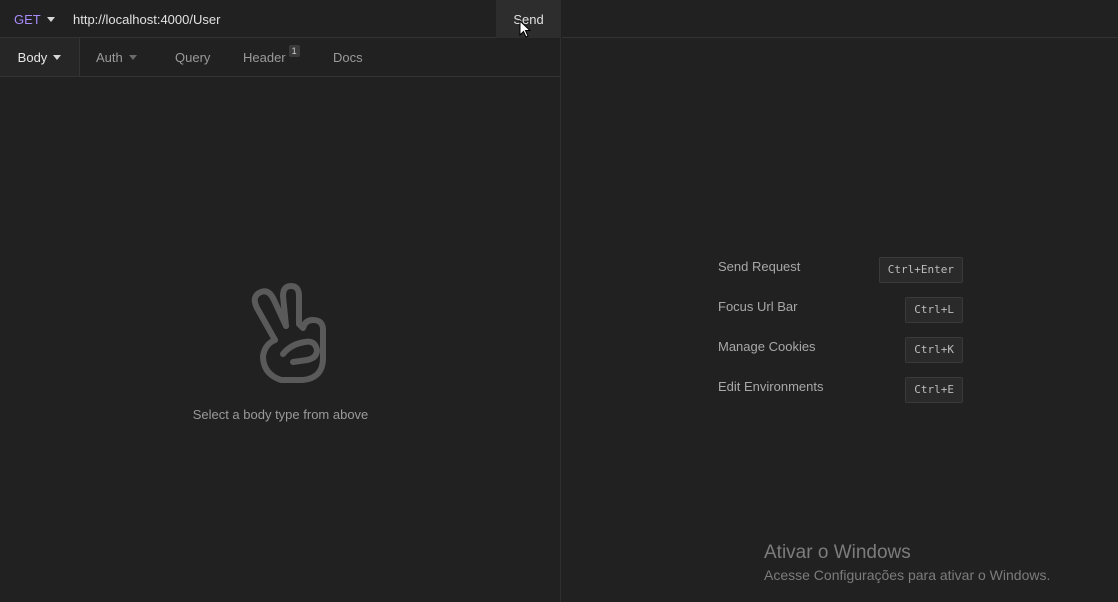  I want to click on method-dropdown: GET, so click(34, 19).